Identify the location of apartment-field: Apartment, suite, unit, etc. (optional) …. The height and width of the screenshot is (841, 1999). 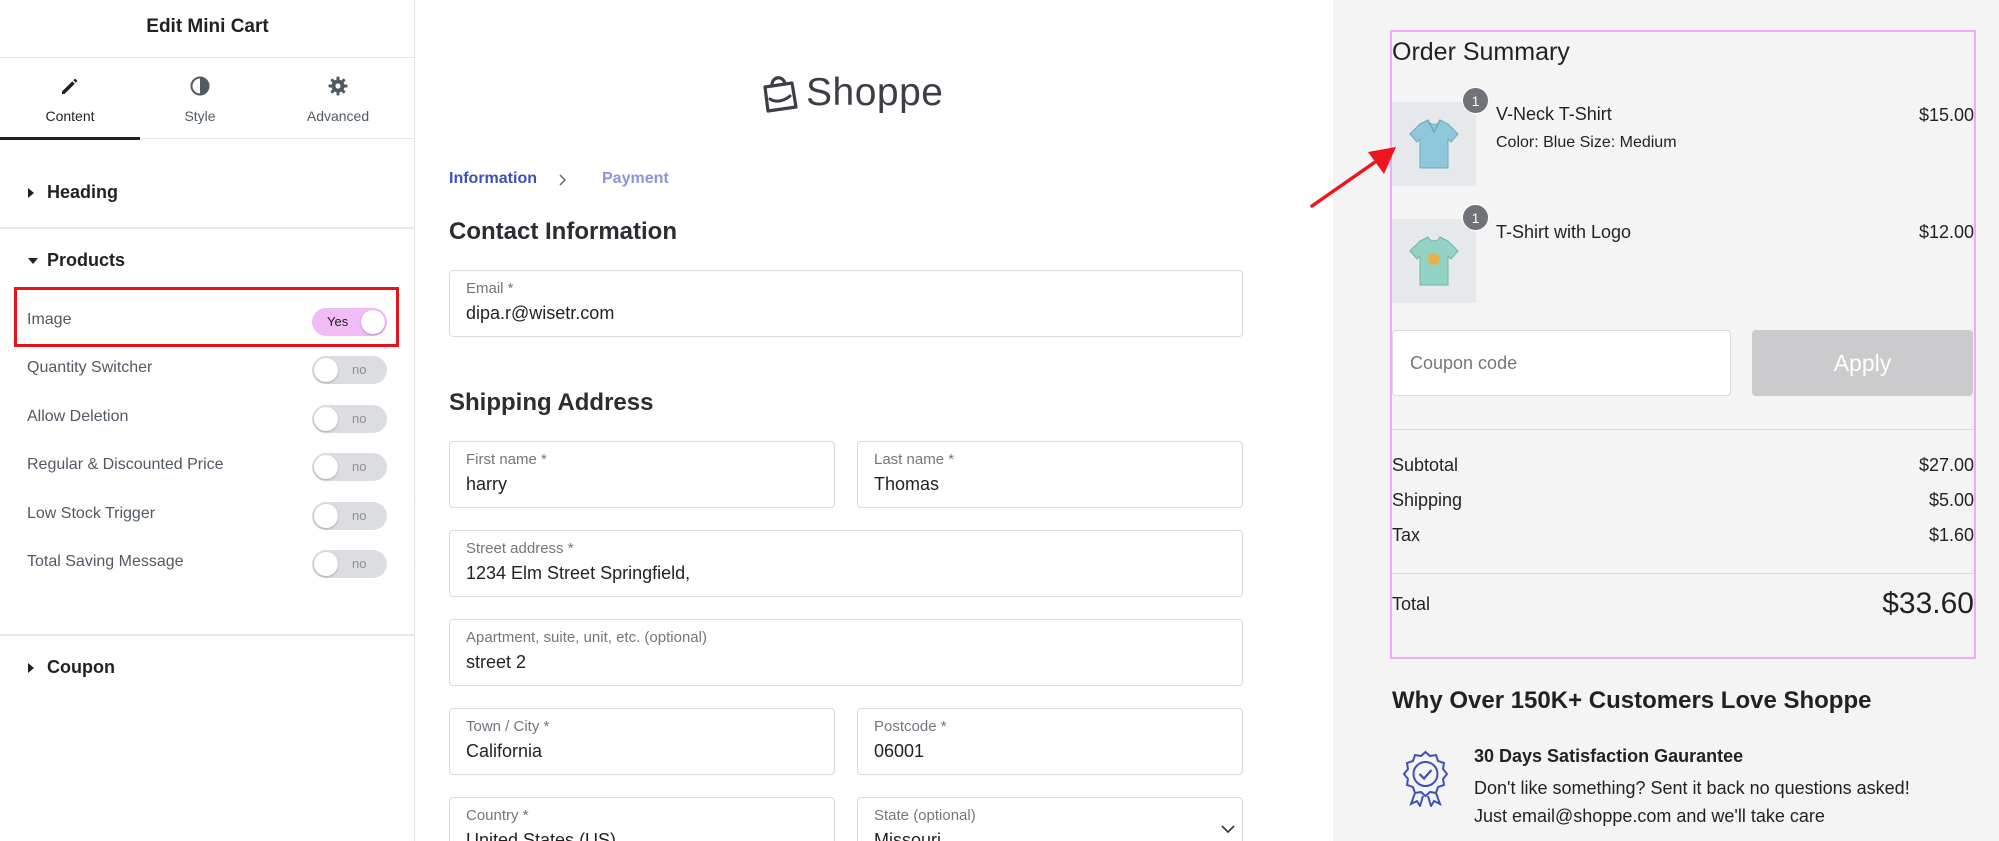
(846, 652).